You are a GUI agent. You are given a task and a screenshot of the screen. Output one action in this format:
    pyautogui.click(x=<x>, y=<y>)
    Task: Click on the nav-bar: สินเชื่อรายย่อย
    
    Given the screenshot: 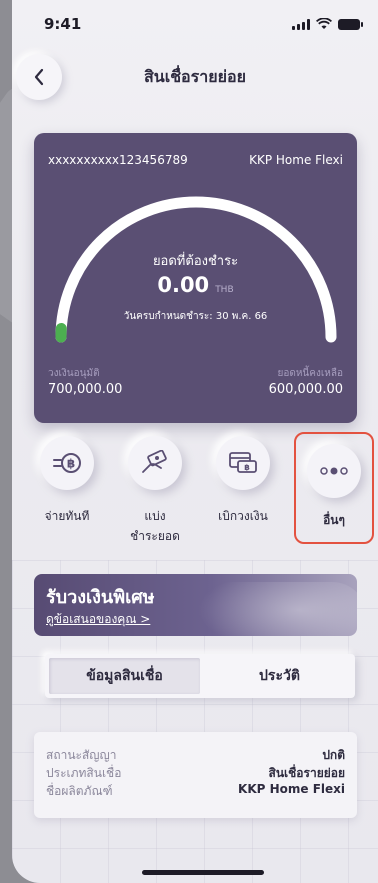 What is the action you would take?
    pyautogui.click(x=195, y=77)
    